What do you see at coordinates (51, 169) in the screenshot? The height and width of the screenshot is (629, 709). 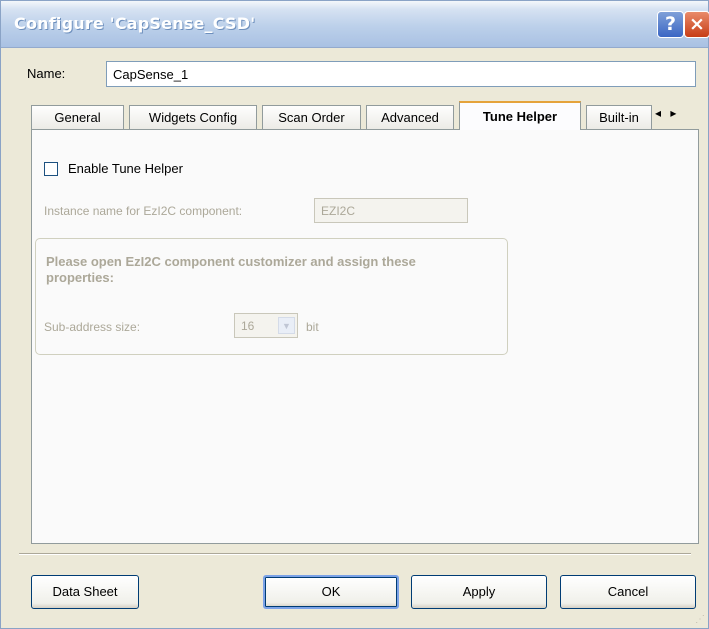 I see `enable-tune-helper-checkbox` at bounding box center [51, 169].